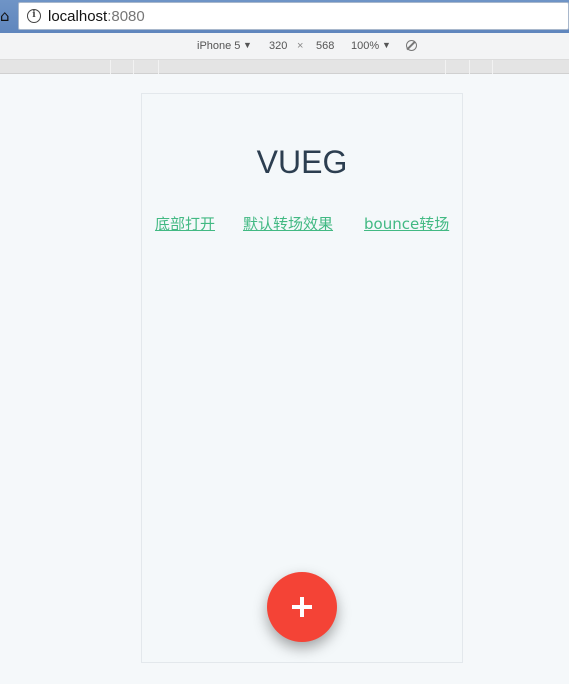 The image size is (569, 684). I want to click on url-host: localhost, so click(78, 16).